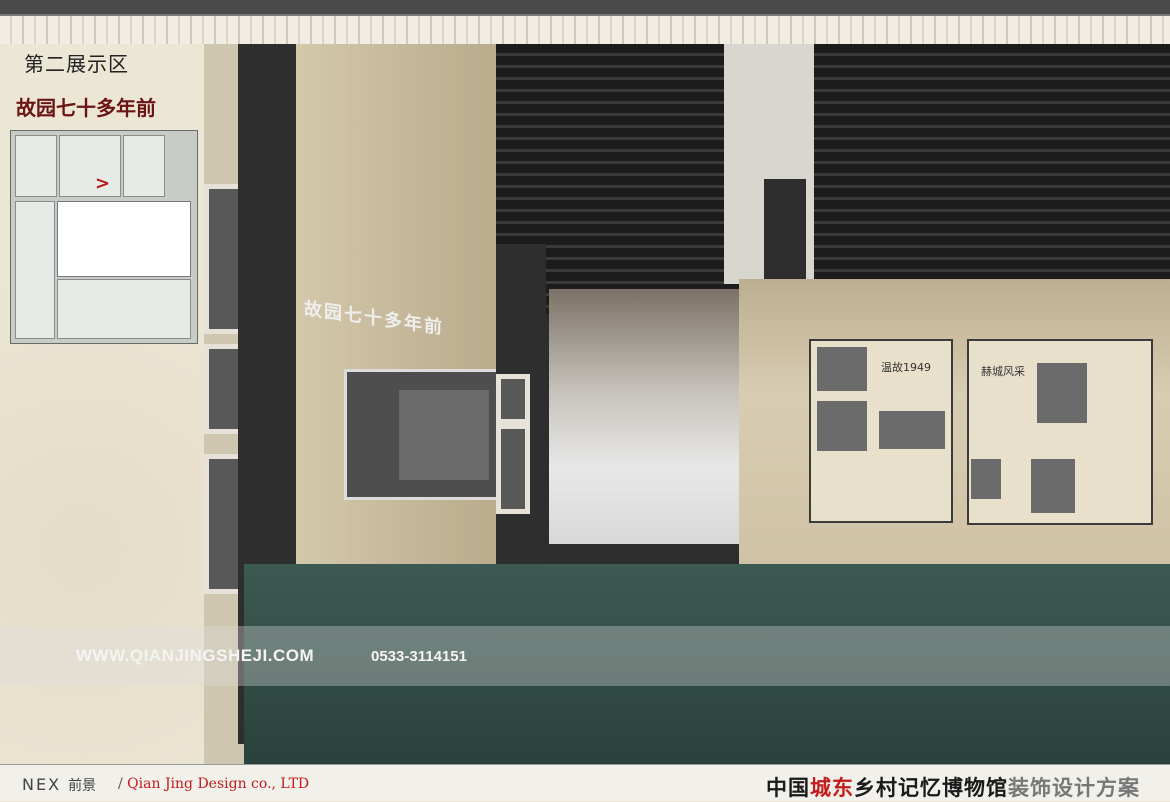 The image size is (1170, 802). I want to click on title-part3: 乡村记忆博物馆, so click(931, 787).